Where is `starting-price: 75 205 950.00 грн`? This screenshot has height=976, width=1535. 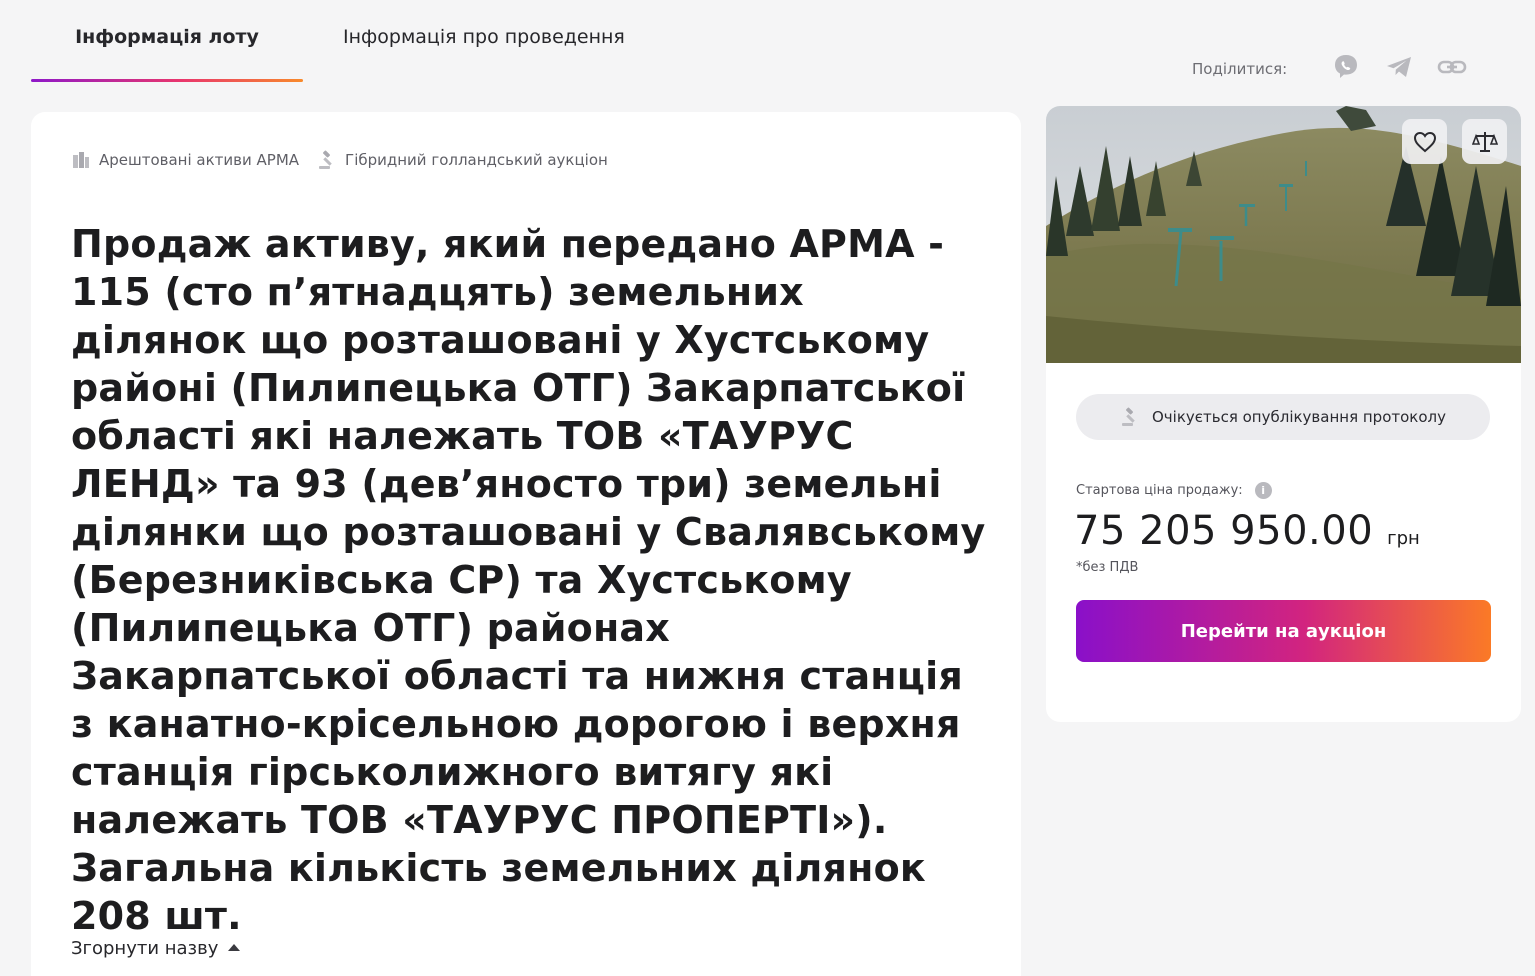 starting-price: 75 205 950.00 грн is located at coordinates (1247, 531).